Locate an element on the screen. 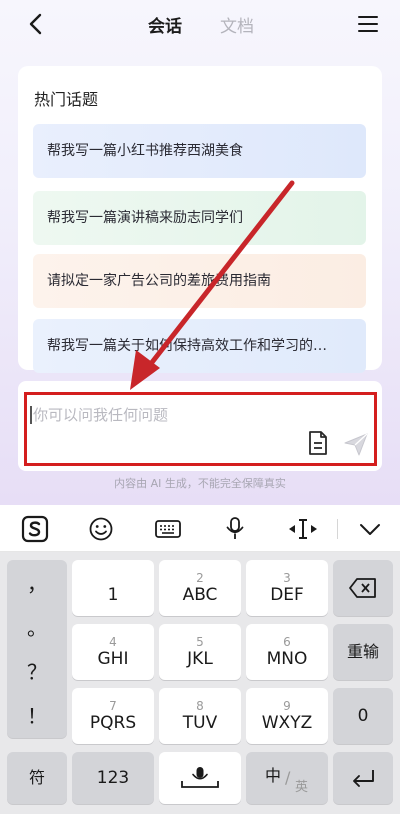 The height and width of the screenshot is (814, 400). space-key is located at coordinates (200, 778).